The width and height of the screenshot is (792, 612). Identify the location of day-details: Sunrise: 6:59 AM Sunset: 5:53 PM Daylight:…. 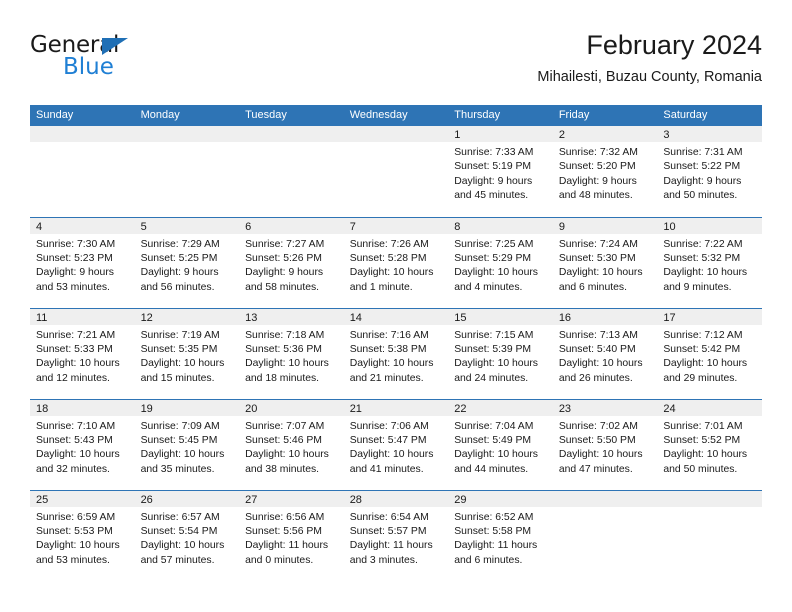
(82, 538).